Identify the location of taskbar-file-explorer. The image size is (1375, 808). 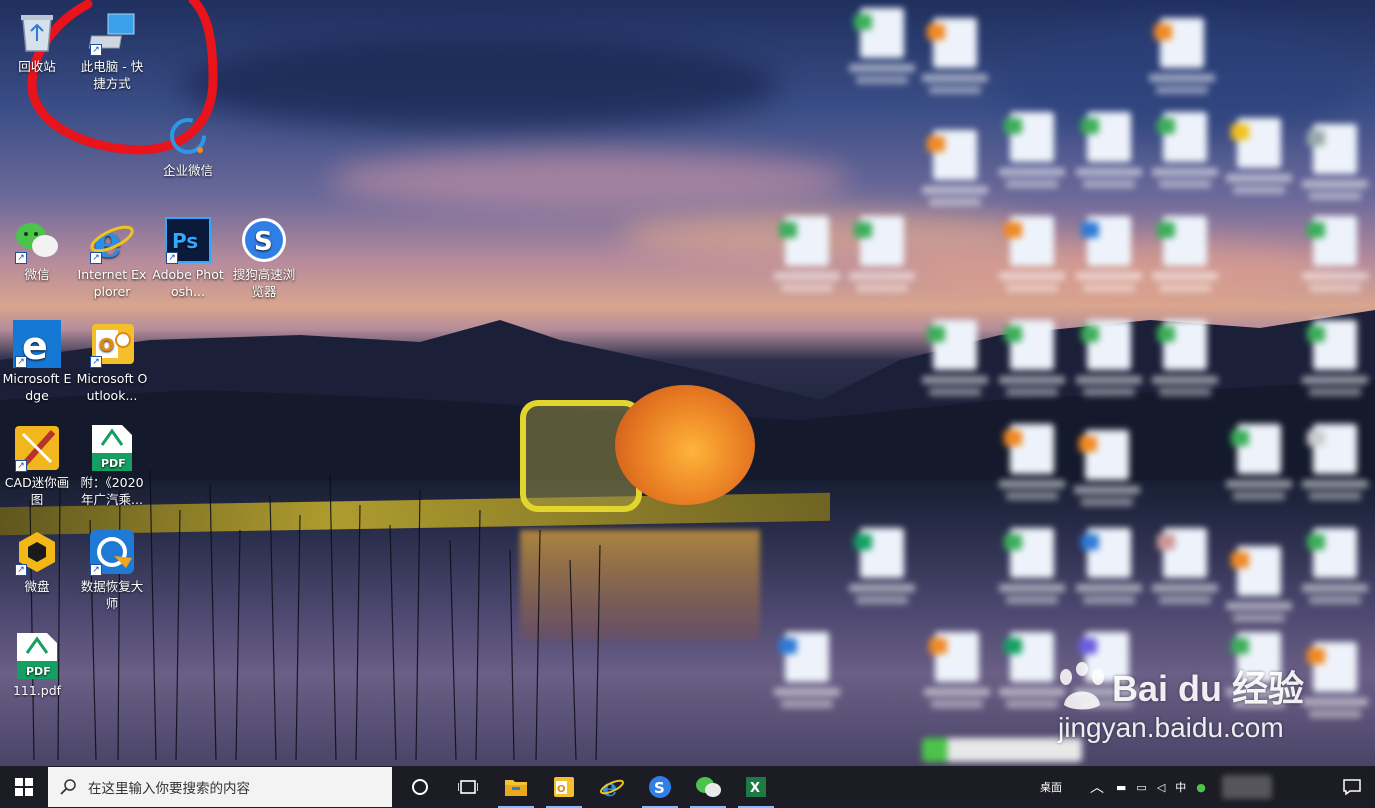
(516, 787).